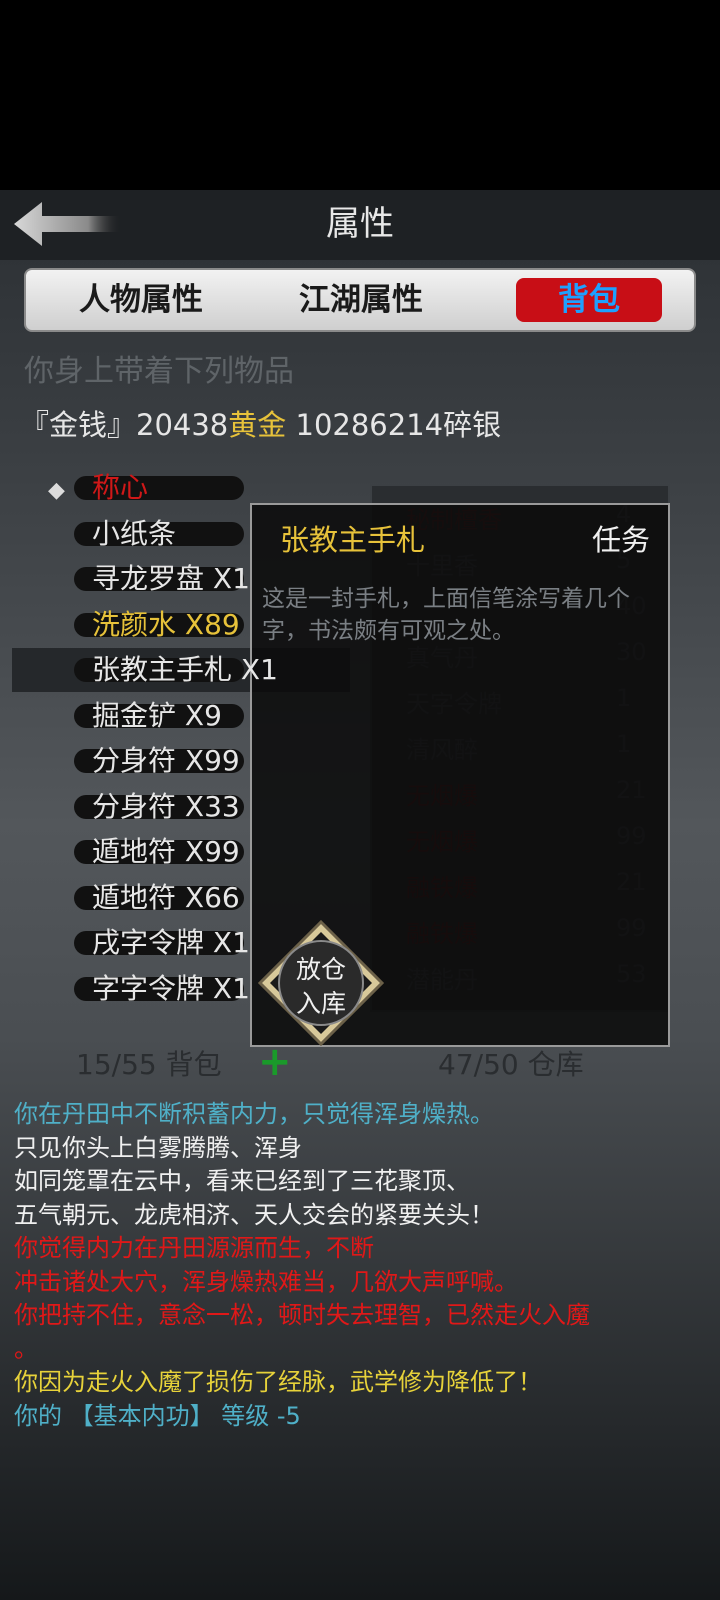 This screenshot has width=720, height=1600. Describe the element at coordinates (159, 488) in the screenshot. I see `backpack-item: 称心` at that location.